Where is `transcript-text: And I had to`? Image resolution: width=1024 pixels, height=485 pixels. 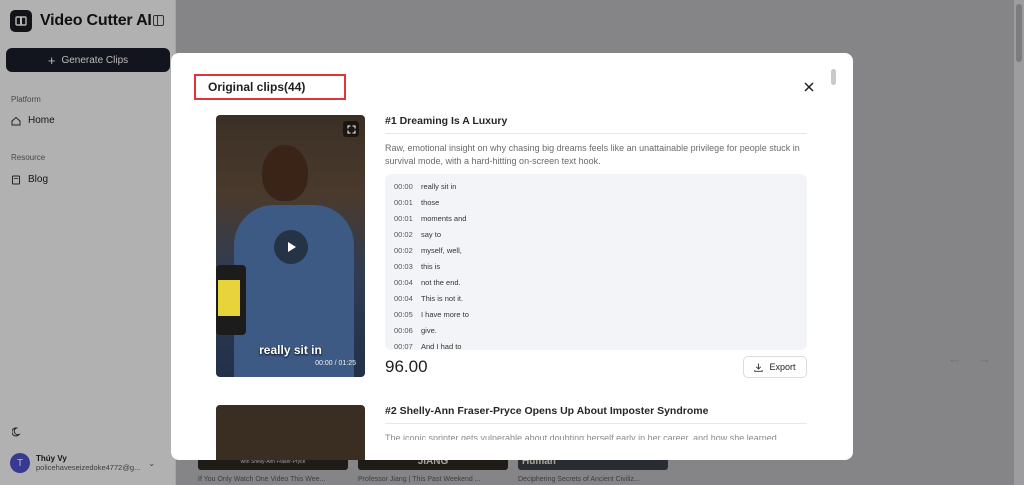 transcript-text: And I had to is located at coordinates (441, 346).